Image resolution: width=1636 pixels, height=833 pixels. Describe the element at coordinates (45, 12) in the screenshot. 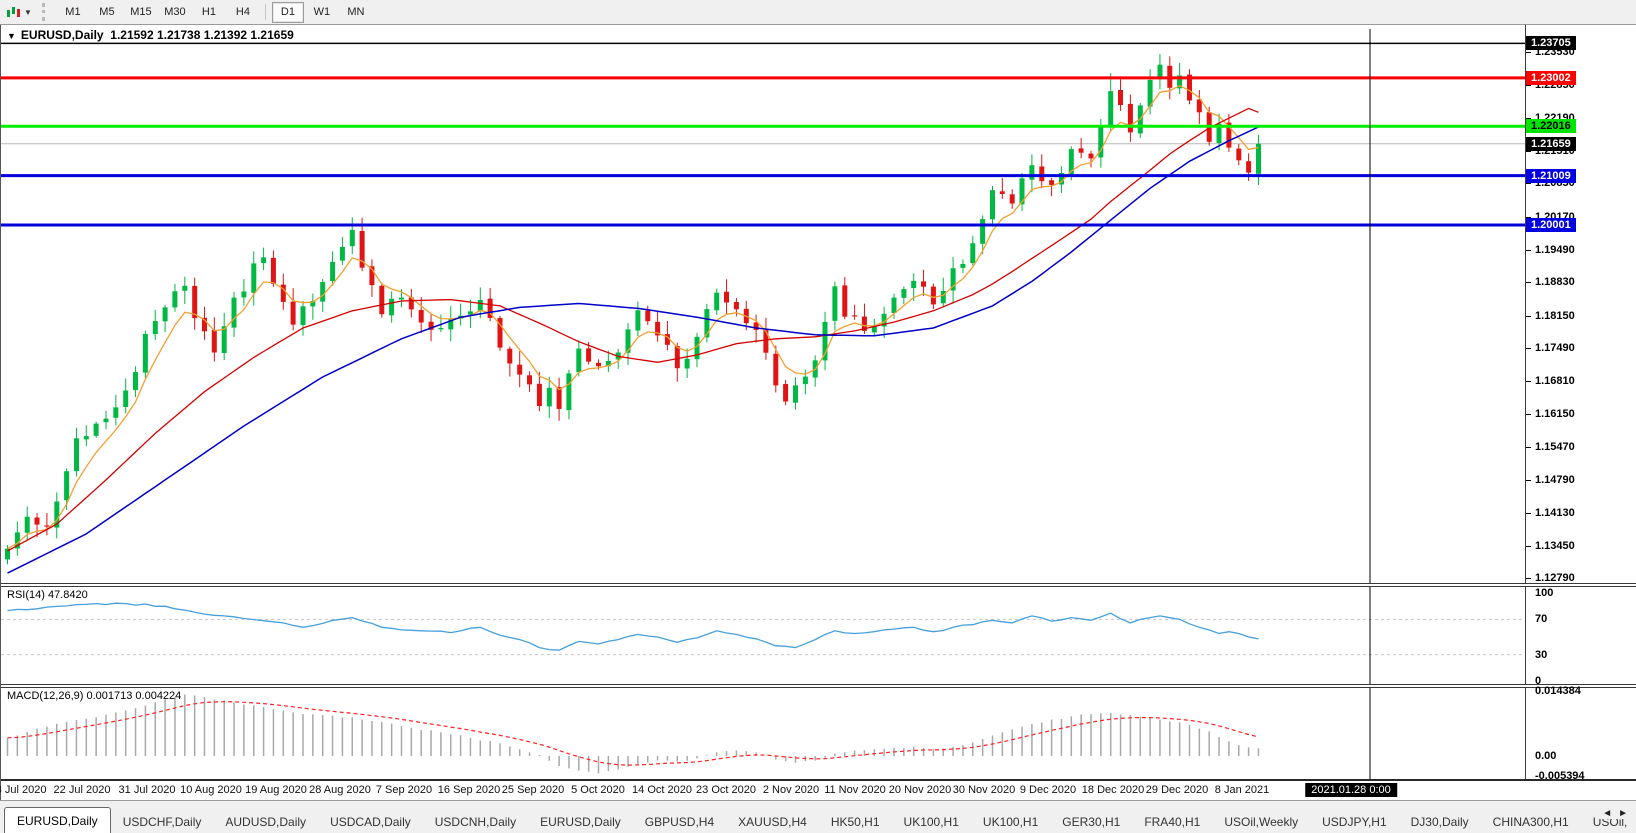

I see `toolbar-grip-handle` at that location.